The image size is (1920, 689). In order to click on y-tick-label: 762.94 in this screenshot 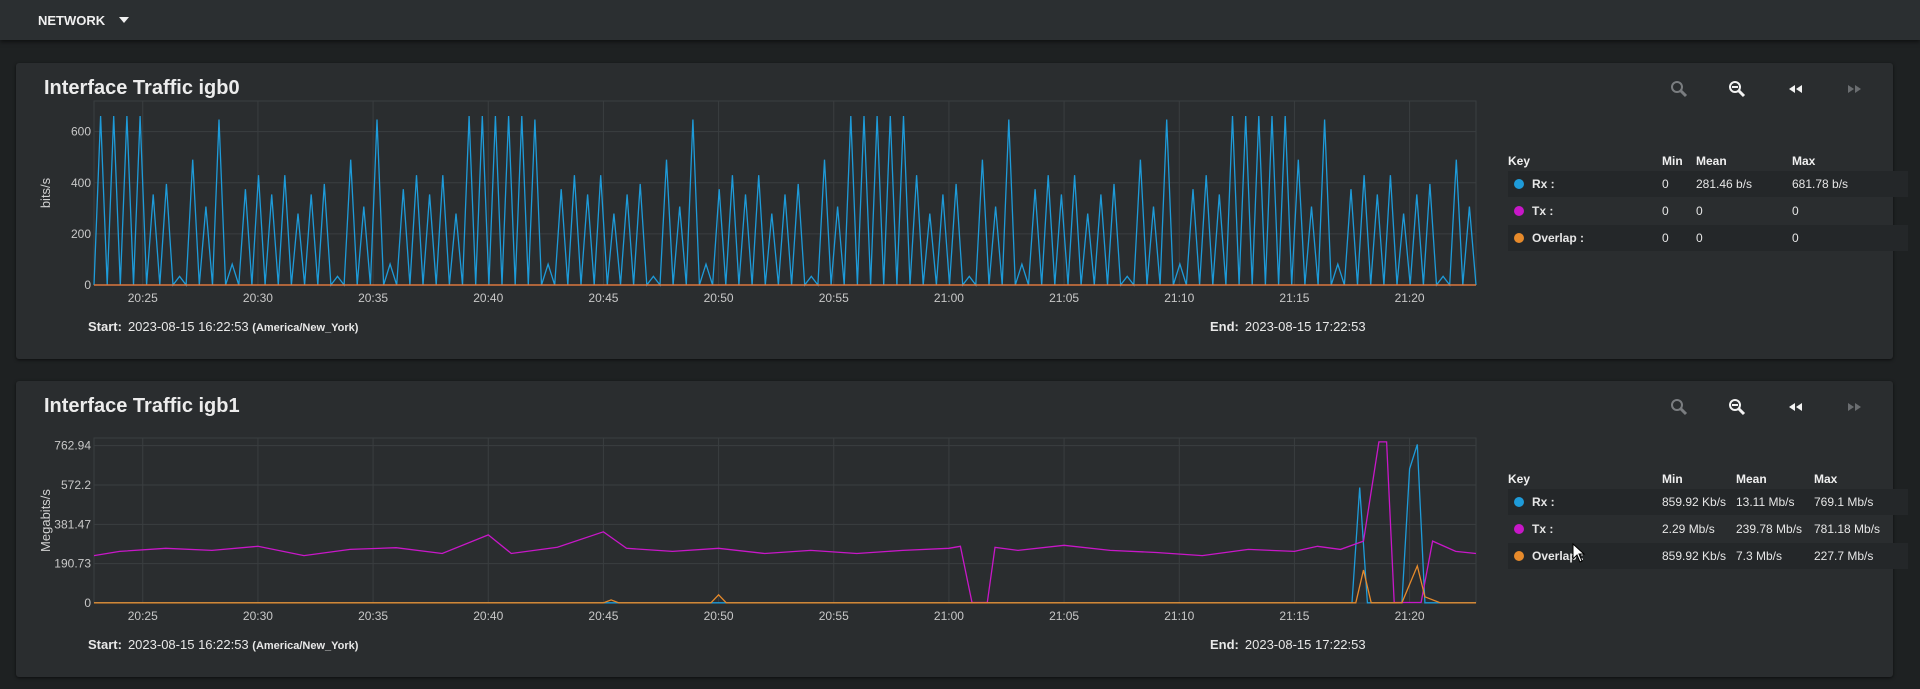, I will do `click(72, 446)`.